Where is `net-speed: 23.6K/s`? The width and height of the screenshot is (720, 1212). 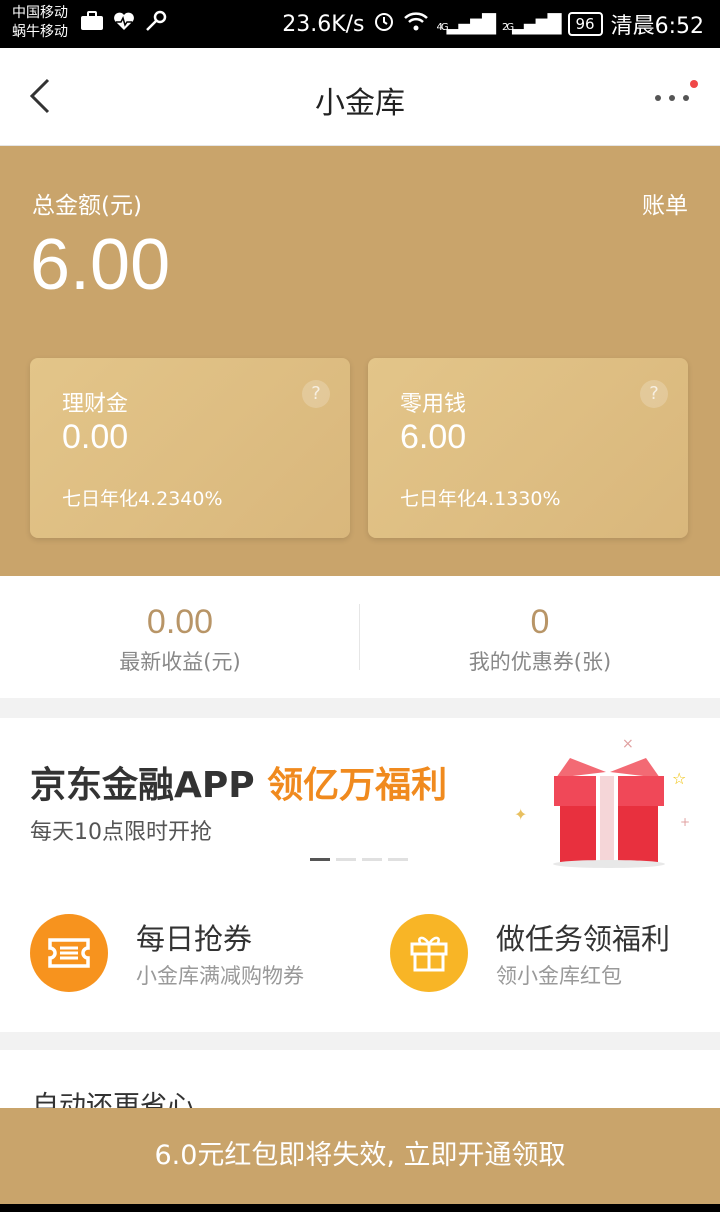 net-speed: 23.6K/s is located at coordinates (323, 24).